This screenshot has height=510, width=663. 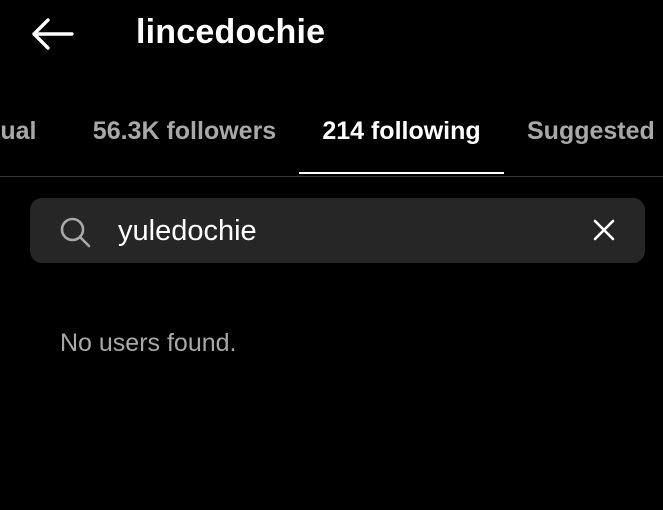 I want to click on tab-following: 214 following, so click(x=401, y=138).